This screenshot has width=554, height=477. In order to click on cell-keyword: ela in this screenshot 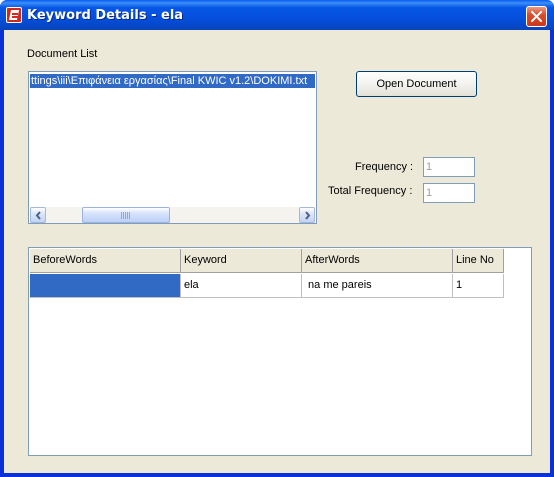, I will do `click(241, 286)`.